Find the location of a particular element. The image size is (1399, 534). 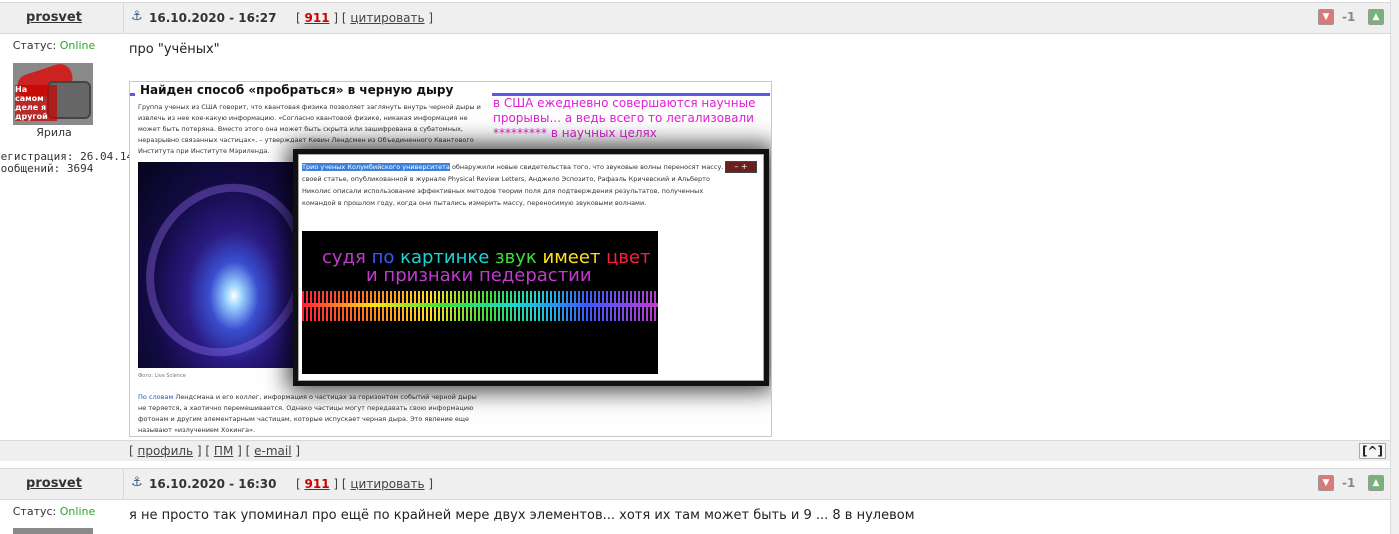

photo-caption: Фото: Live Science is located at coordinates (162, 376).